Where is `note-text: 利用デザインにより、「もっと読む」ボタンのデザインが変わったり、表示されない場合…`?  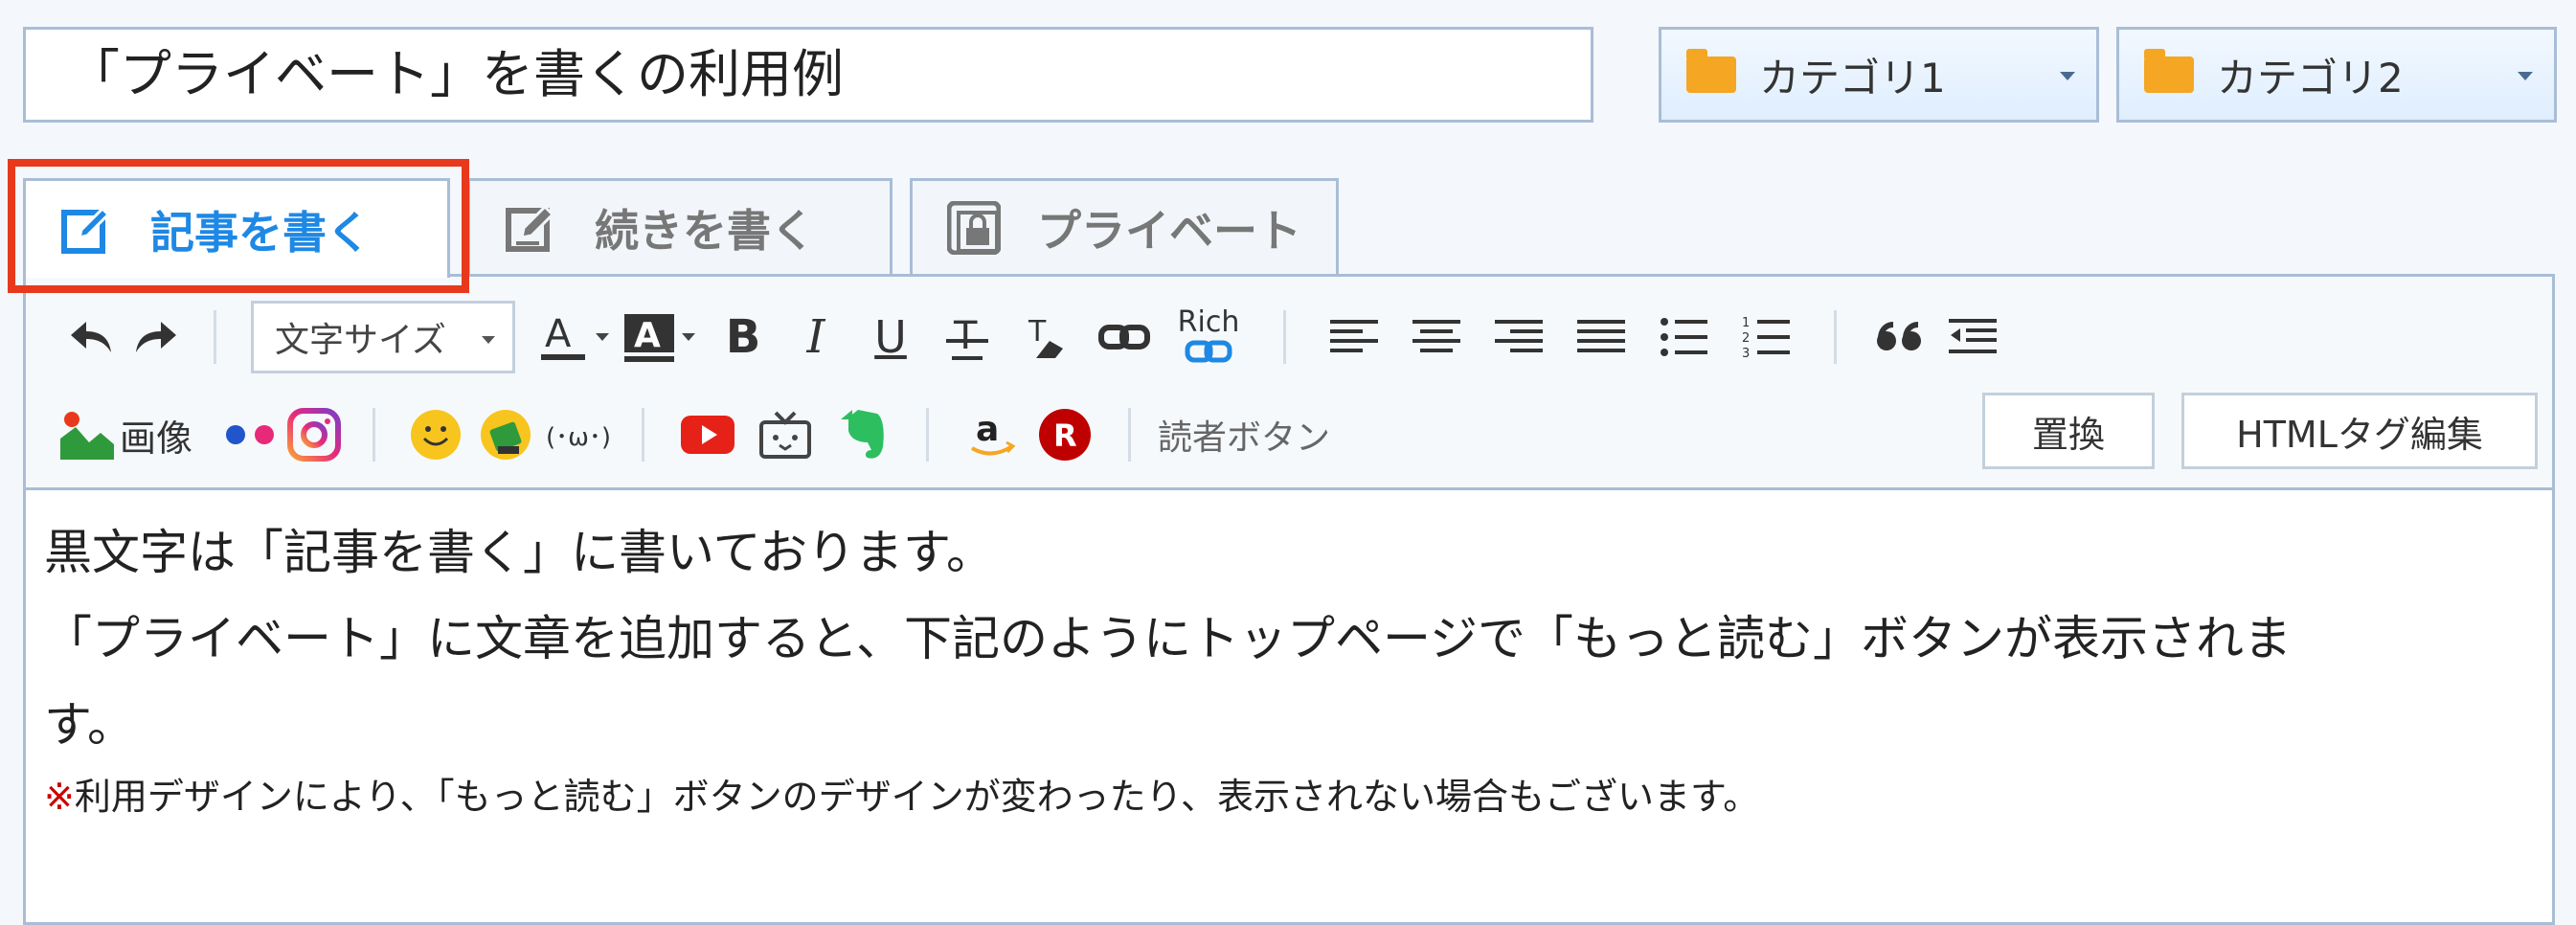
note-text: 利用デザインにより、「もっと読む」ボタンのデザインが変わったり、表示されない場合… is located at coordinates (917, 797).